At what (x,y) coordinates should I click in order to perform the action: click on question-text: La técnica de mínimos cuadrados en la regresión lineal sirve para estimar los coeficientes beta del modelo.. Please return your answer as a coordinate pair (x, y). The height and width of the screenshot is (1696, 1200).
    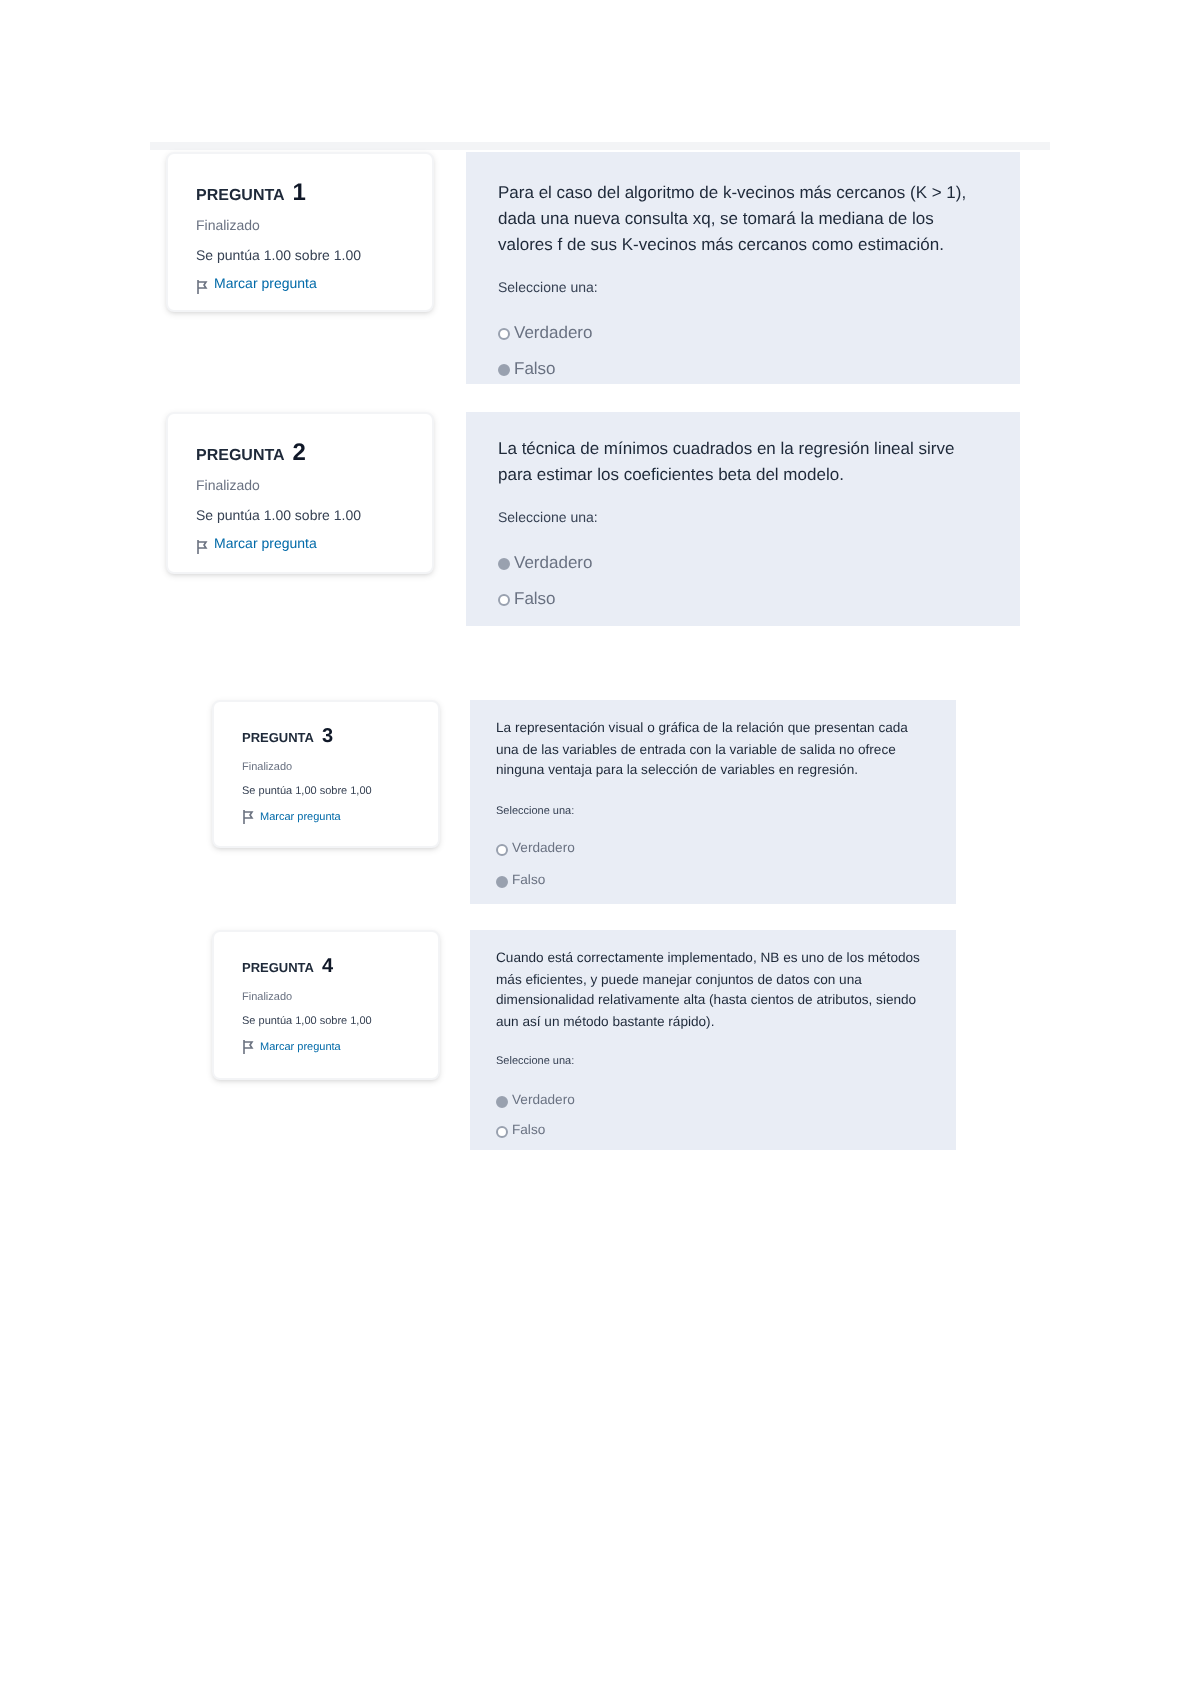
    Looking at the image, I should click on (727, 462).